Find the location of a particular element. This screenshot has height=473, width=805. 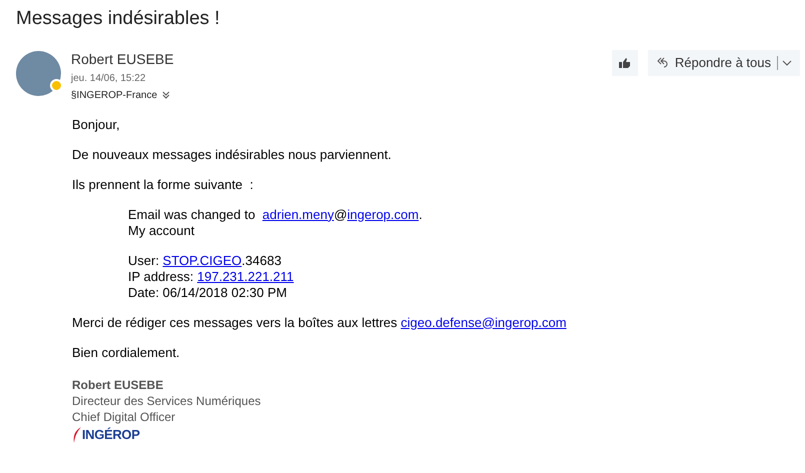

logo-text: INGÉROP is located at coordinates (111, 434).